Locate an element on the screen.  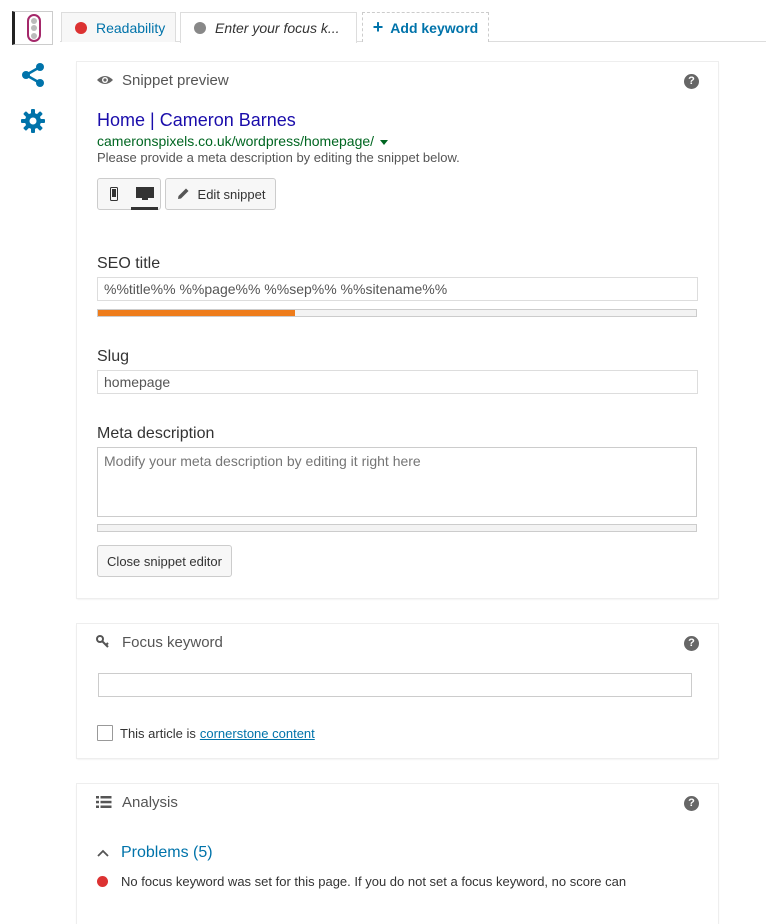
chevron-up-icon is located at coordinates (103, 853).